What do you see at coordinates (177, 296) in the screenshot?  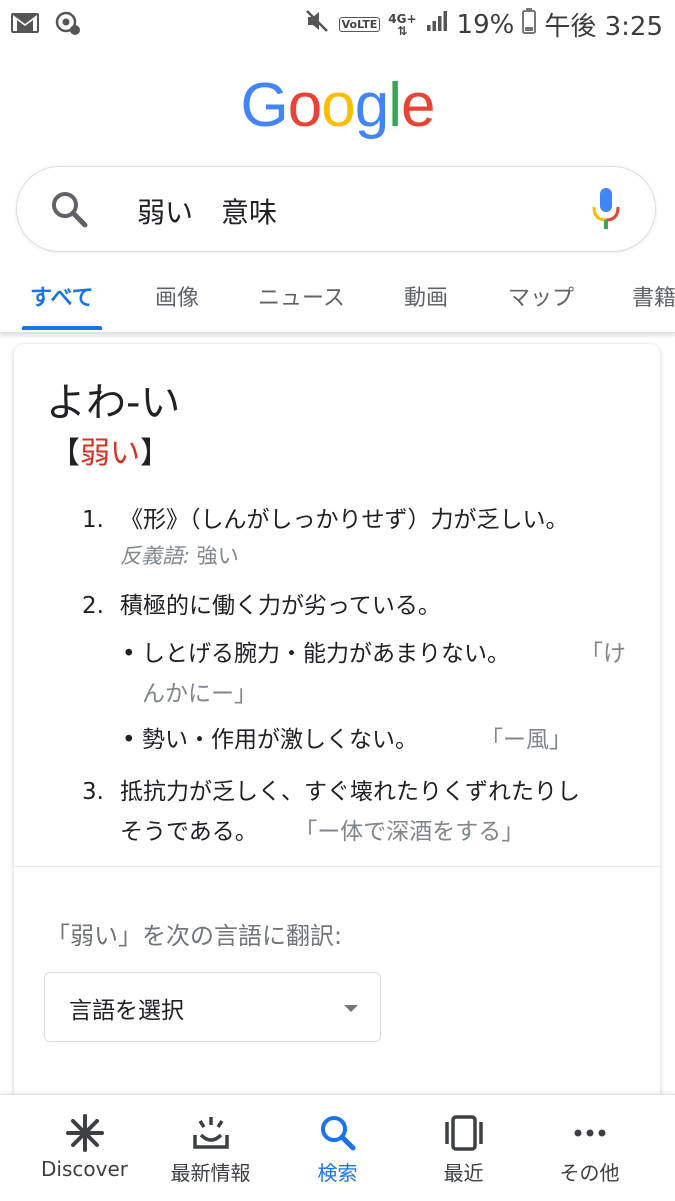 I see `tab-images: 画像` at bounding box center [177, 296].